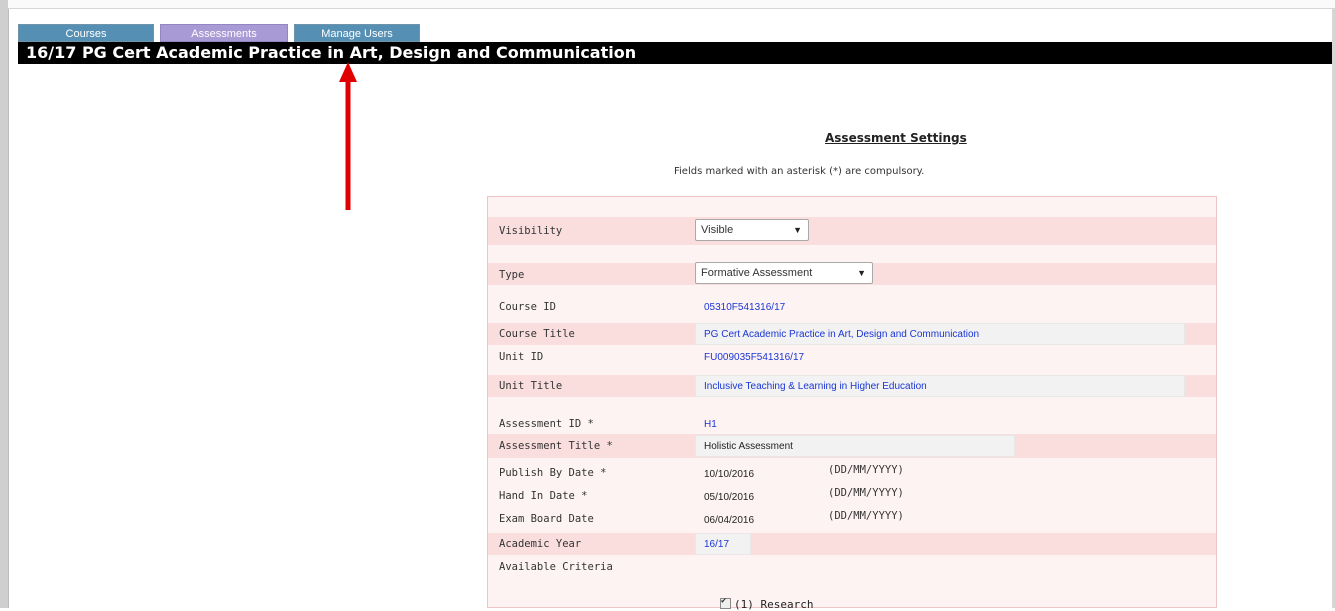 The height and width of the screenshot is (611, 1335). I want to click on exam-board-date-input: 06/04/2016, so click(729, 520).